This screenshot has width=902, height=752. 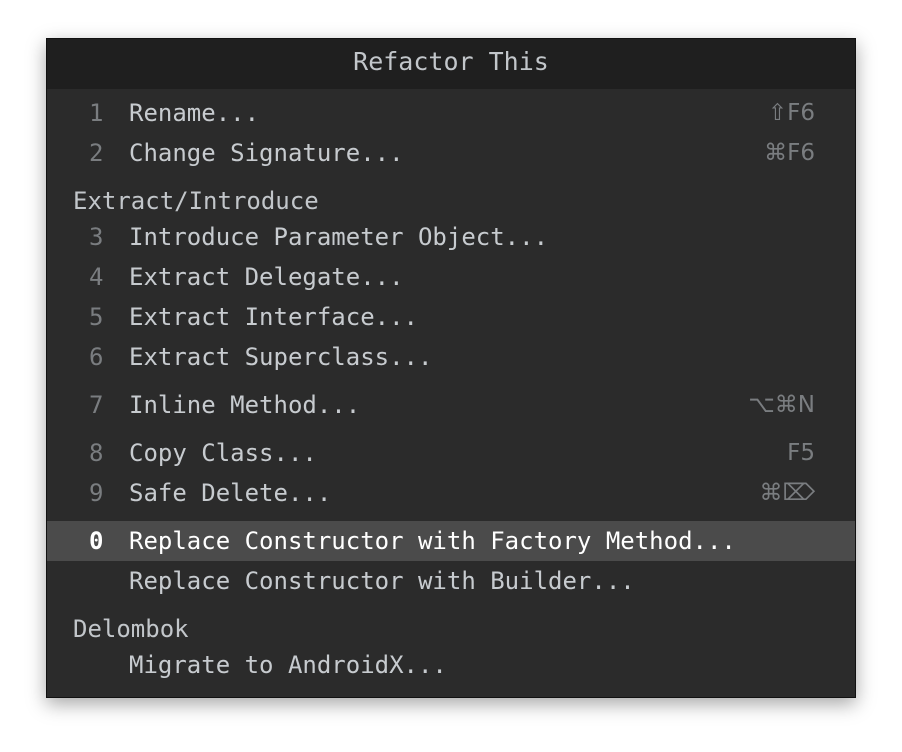 What do you see at coordinates (96, 113) in the screenshot?
I see `menu-item-number: 1` at bounding box center [96, 113].